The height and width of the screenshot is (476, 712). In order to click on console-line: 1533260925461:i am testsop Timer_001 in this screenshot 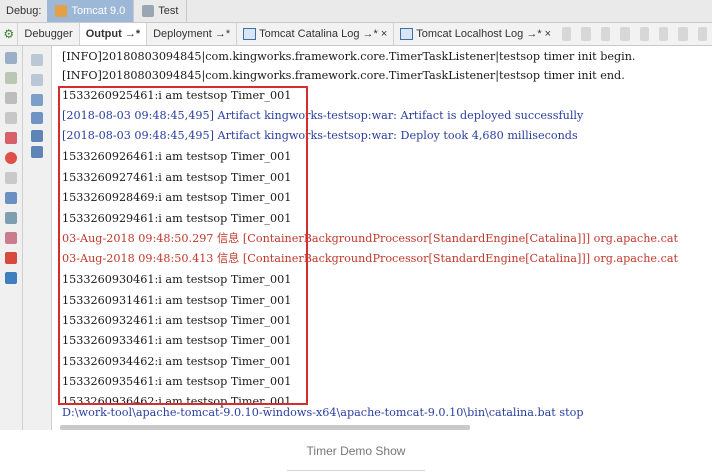, I will do `click(177, 95)`.